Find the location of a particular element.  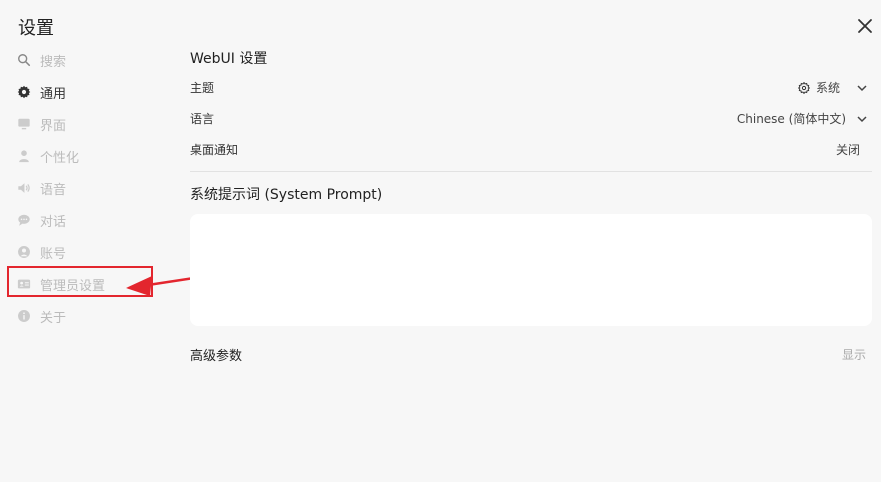

sidebar-item-label: 搜索 is located at coordinates (53, 62).